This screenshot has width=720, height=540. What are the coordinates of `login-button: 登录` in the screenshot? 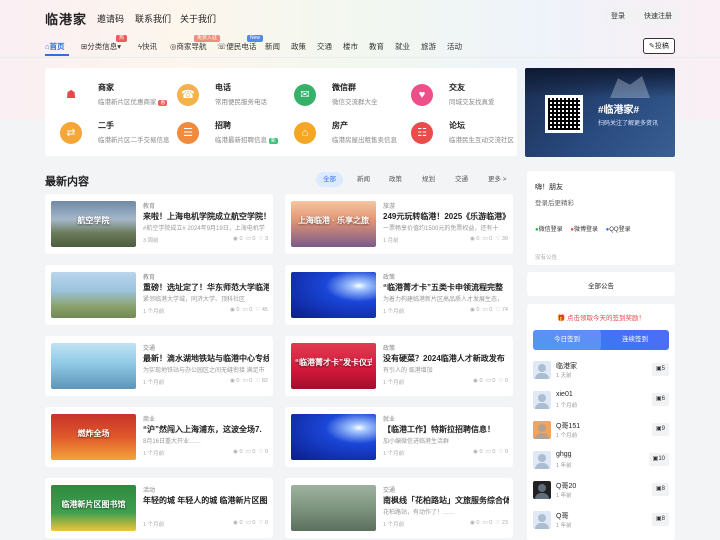 It's located at (618, 16).